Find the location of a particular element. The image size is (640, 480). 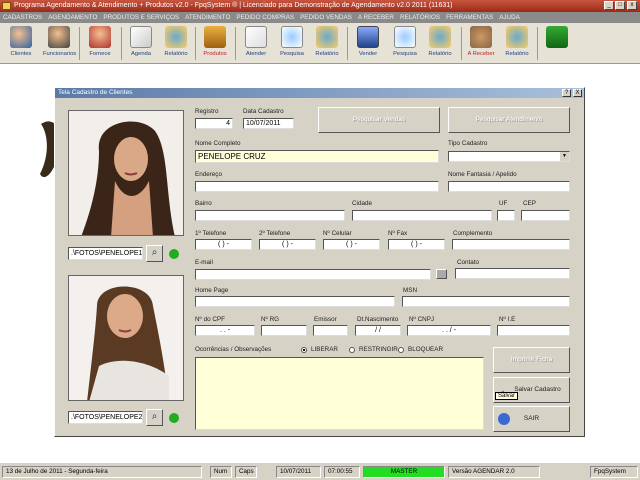

attend-icon is located at coordinates (256, 37).